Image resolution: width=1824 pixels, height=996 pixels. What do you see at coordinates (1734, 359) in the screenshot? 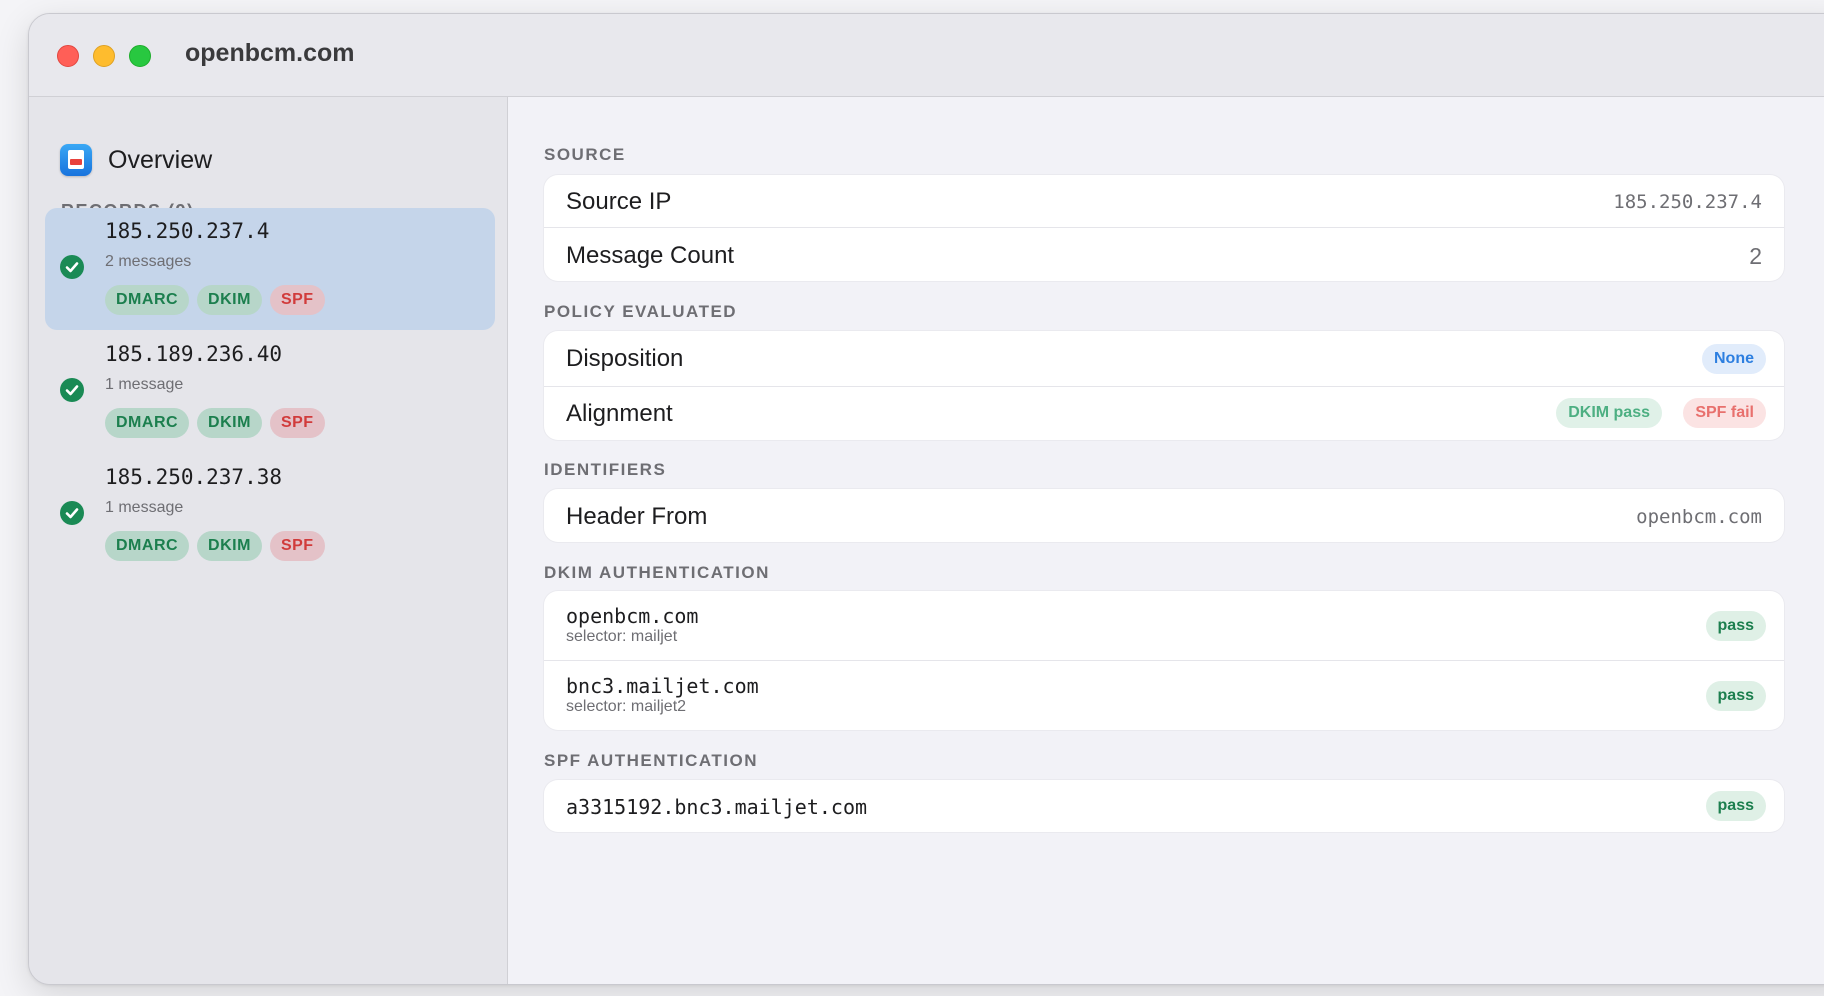
I see `disposition-badge: None` at bounding box center [1734, 359].